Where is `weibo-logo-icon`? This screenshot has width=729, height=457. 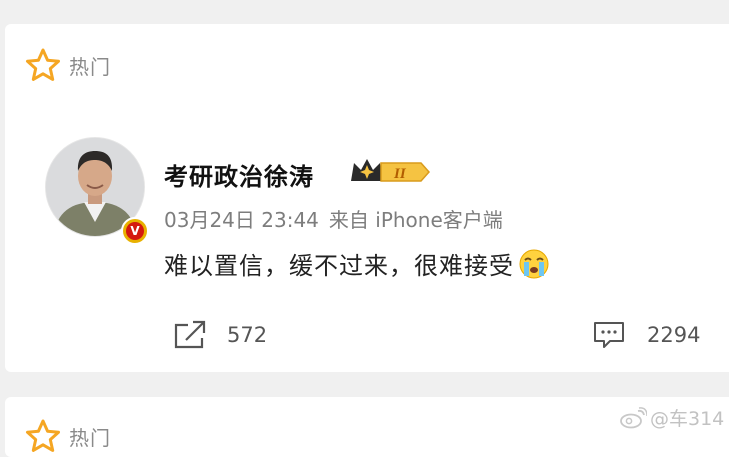
weibo-logo-icon is located at coordinates (633, 417).